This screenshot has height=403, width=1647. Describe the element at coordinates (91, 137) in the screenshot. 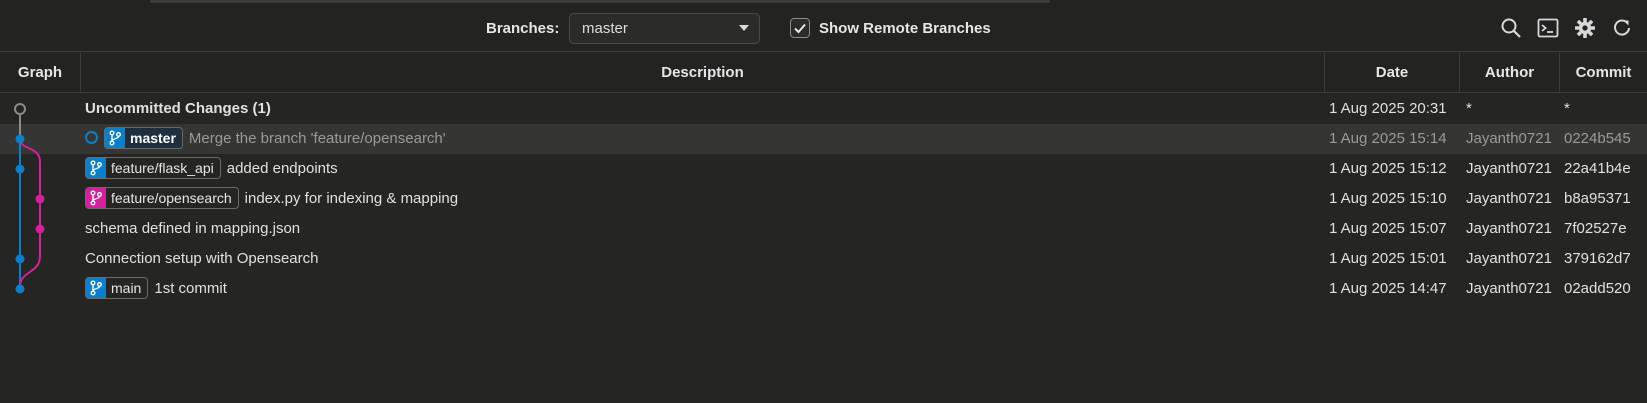

I see `head-indicator-icon` at that location.